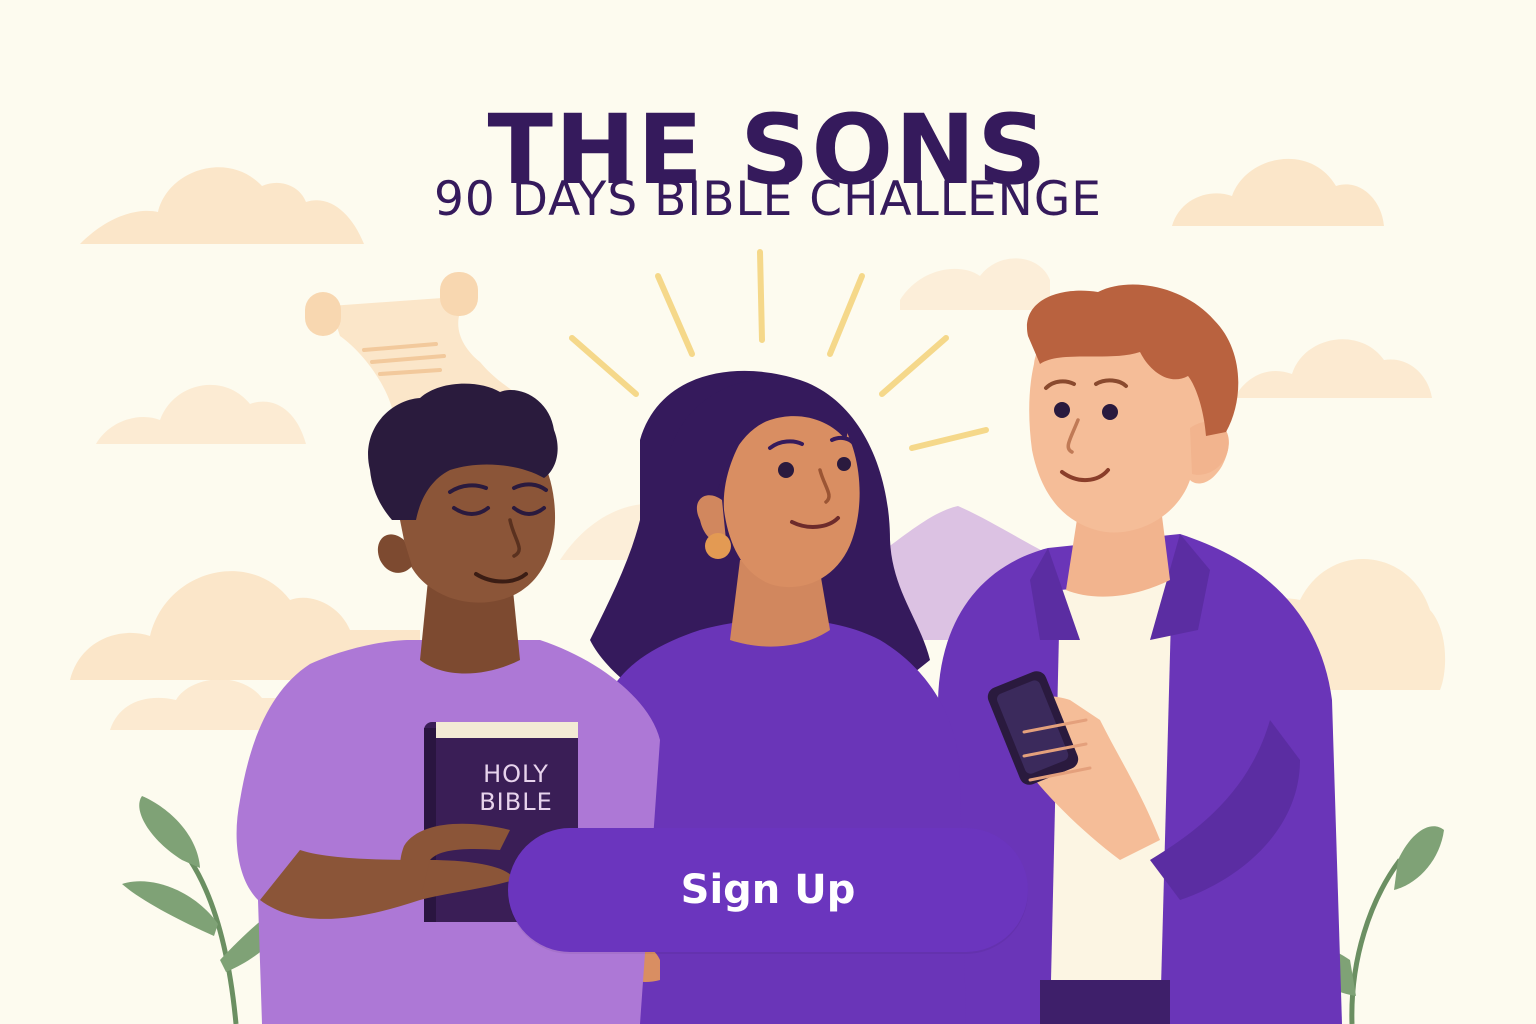 The height and width of the screenshot is (1024, 1536). I want to click on page-subtitle: 90 DAYS BIBLE CHALLENGE, so click(768, 199).